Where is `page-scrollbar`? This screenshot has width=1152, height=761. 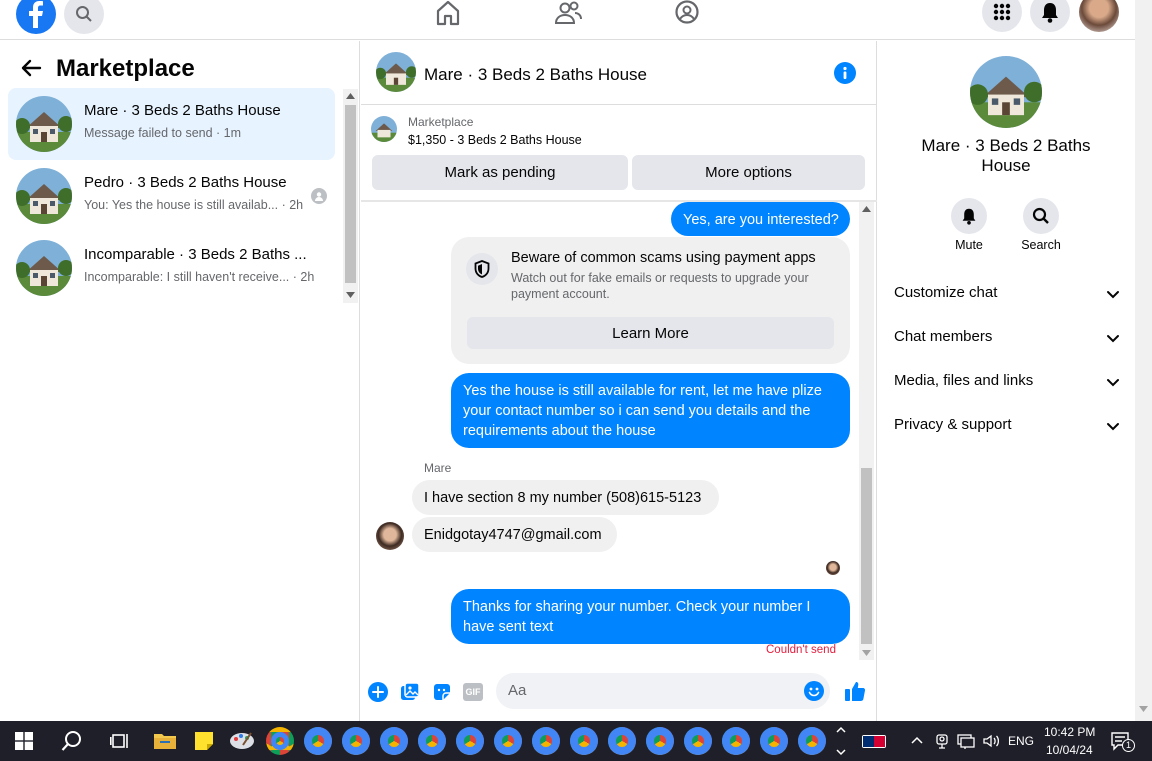 page-scrollbar is located at coordinates (1143, 360).